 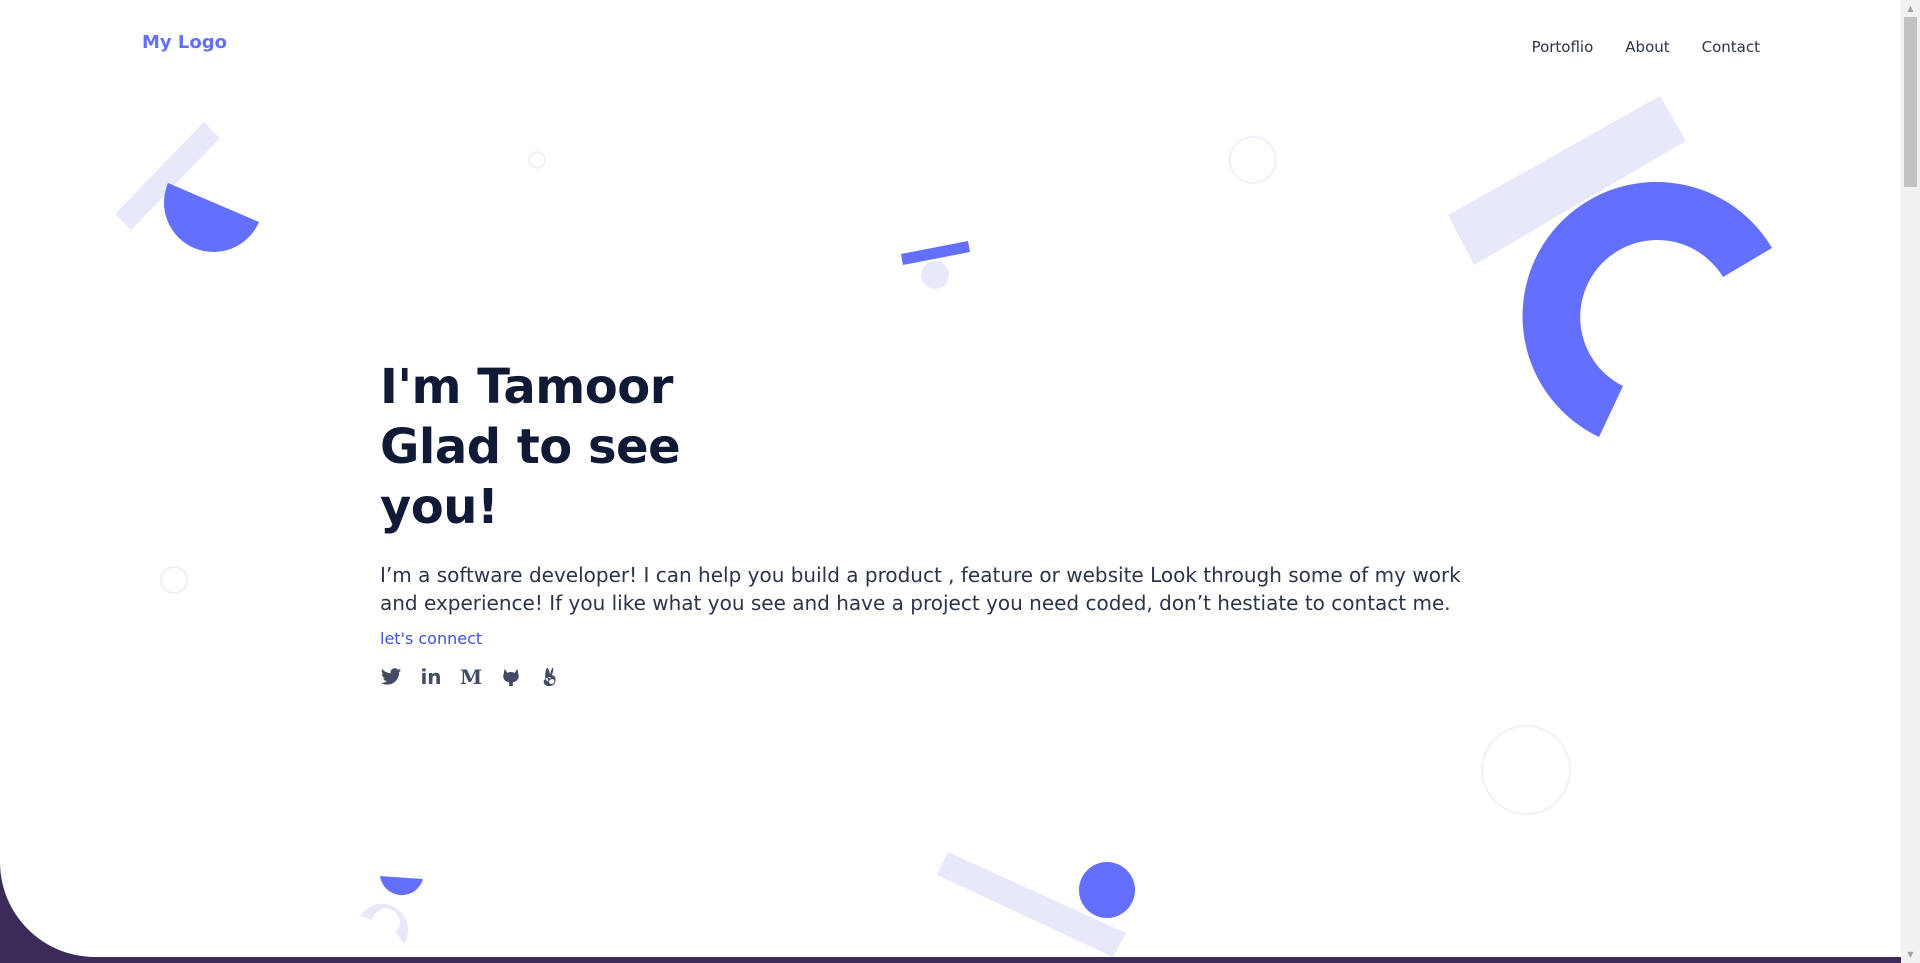 I want to click on headline-line: Glad to see, so click(x=530, y=447).